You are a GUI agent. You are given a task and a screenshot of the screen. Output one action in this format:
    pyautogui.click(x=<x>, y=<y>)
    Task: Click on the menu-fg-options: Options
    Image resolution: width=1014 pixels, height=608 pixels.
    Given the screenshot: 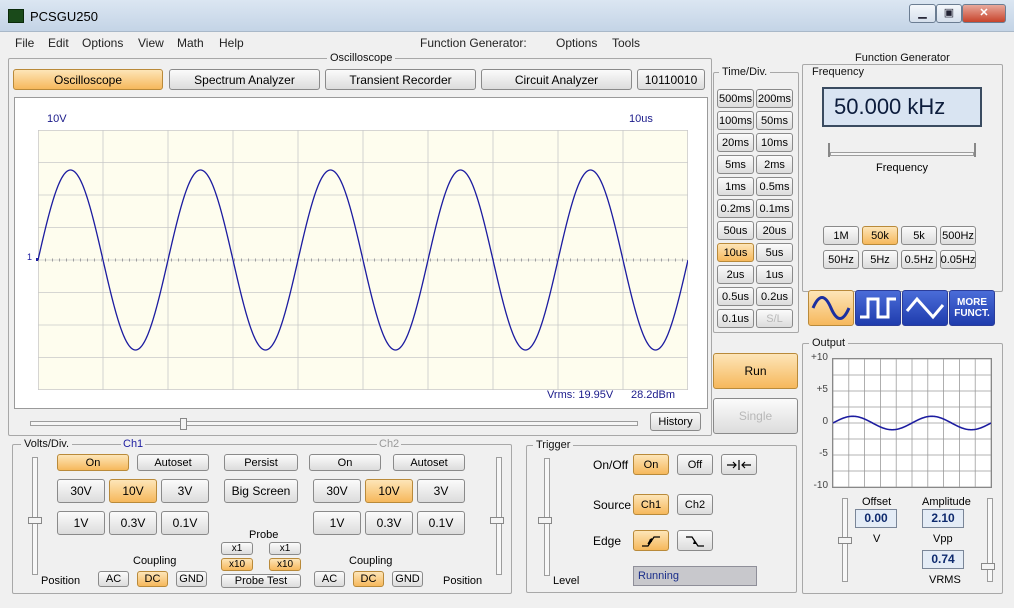 What is the action you would take?
    pyautogui.click(x=576, y=43)
    